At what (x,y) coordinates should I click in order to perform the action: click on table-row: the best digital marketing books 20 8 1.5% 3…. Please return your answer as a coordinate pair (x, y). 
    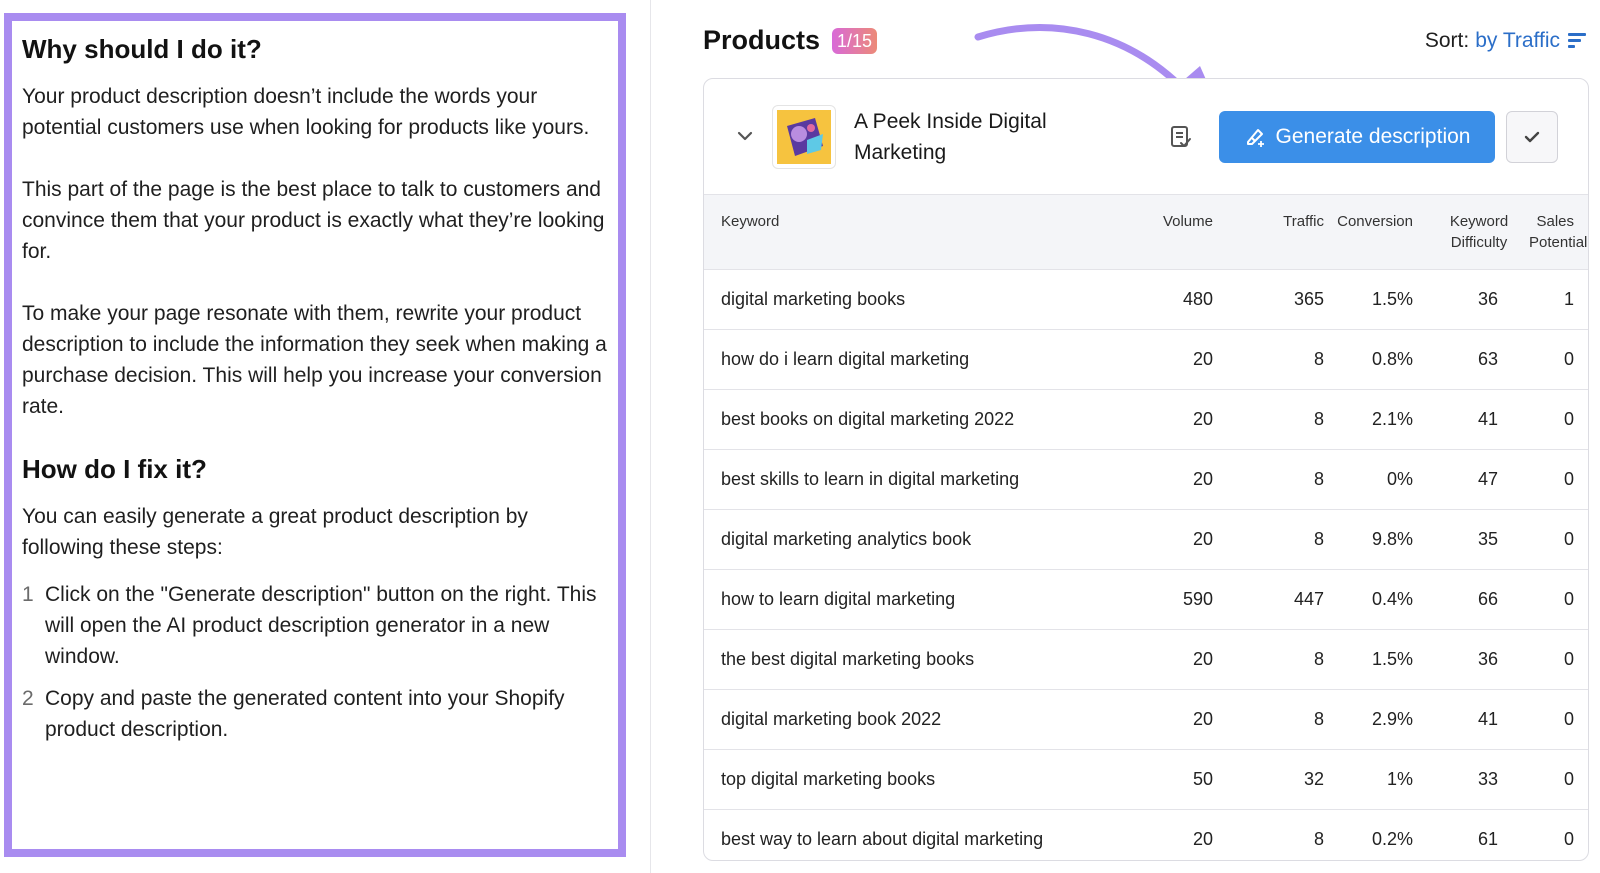
    Looking at the image, I should click on (1146, 659).